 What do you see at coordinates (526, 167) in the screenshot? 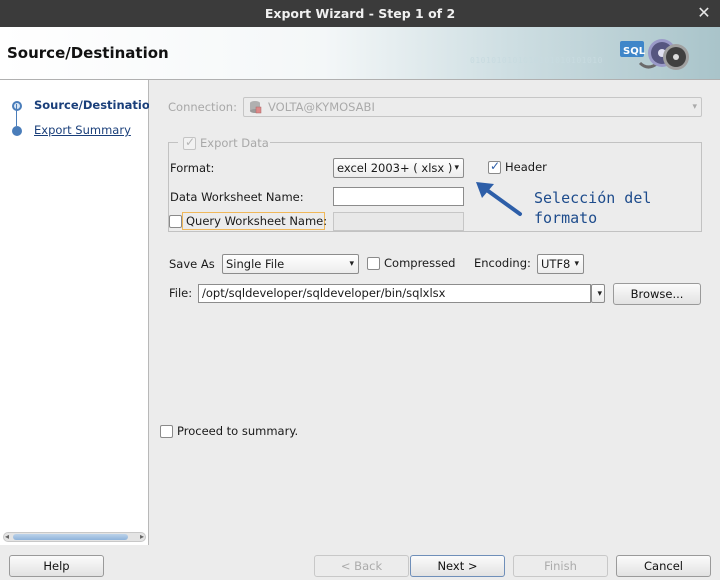
I see `header-label: Header` at bounding box center [526, 167].